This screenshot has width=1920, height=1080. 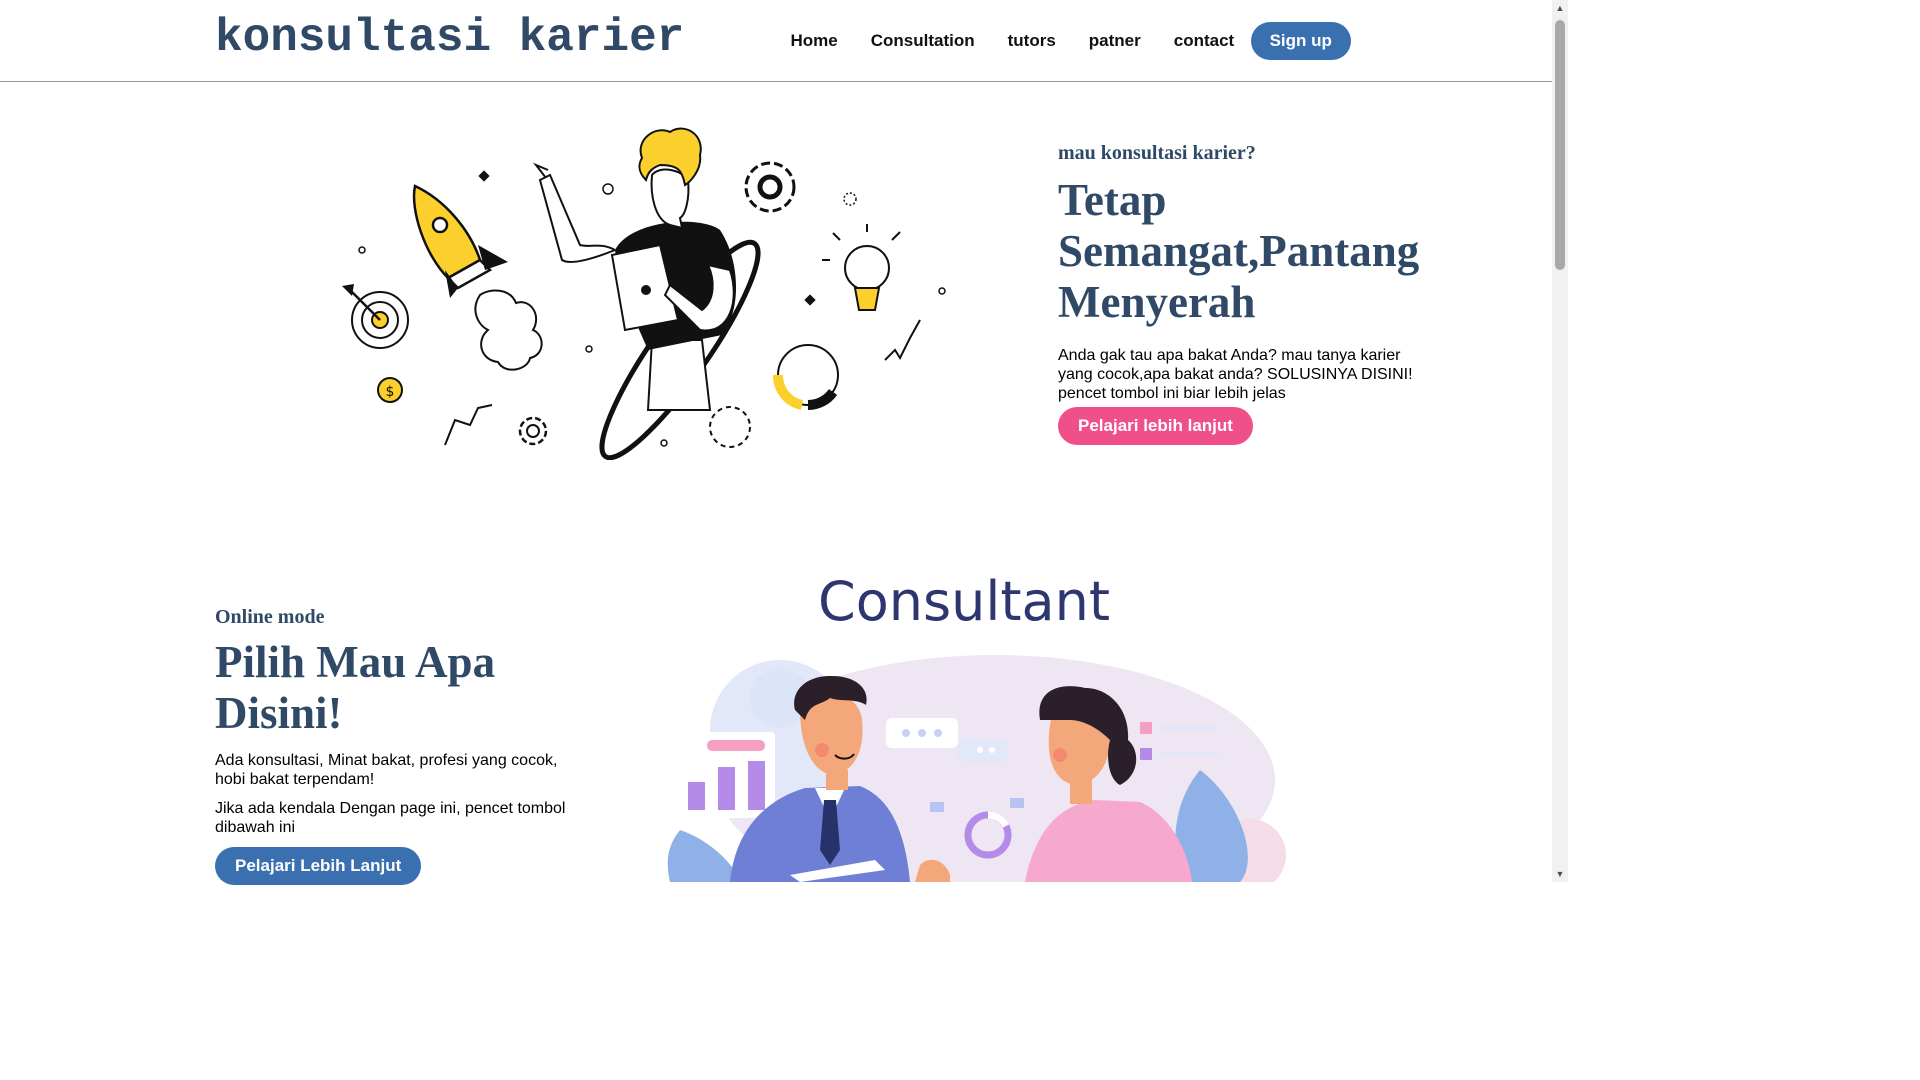 I want to click on hero-eyebrow: mau konsultasi karier?, so click(x=1157, y=153).